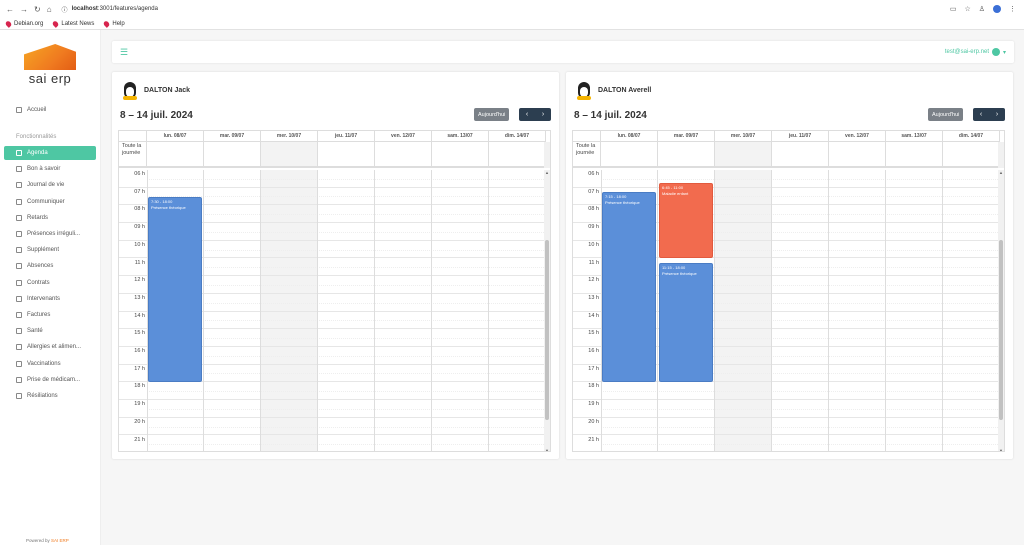  What do you see at coordinates (50, 283) in the screenshot?
I see `sidebar-item-8: Contrats` at bounding box center [50, 283].